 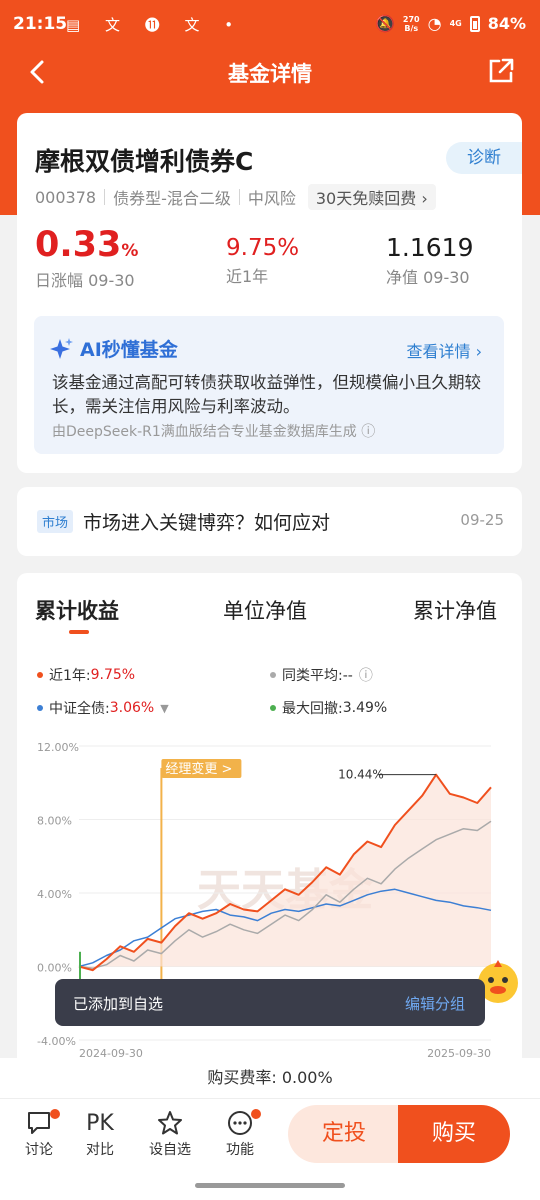 What do you see at coordinates (40, 24) in the screenshot?
I see `status-time: 21:15` at bounding box center [40, 24].